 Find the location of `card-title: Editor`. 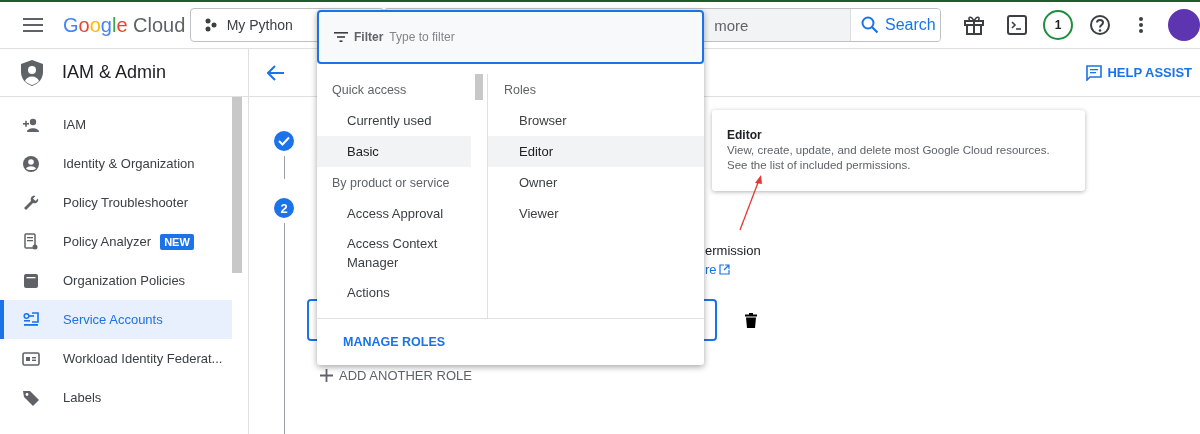

card-title: Editor is located at coordinates (745, 135).